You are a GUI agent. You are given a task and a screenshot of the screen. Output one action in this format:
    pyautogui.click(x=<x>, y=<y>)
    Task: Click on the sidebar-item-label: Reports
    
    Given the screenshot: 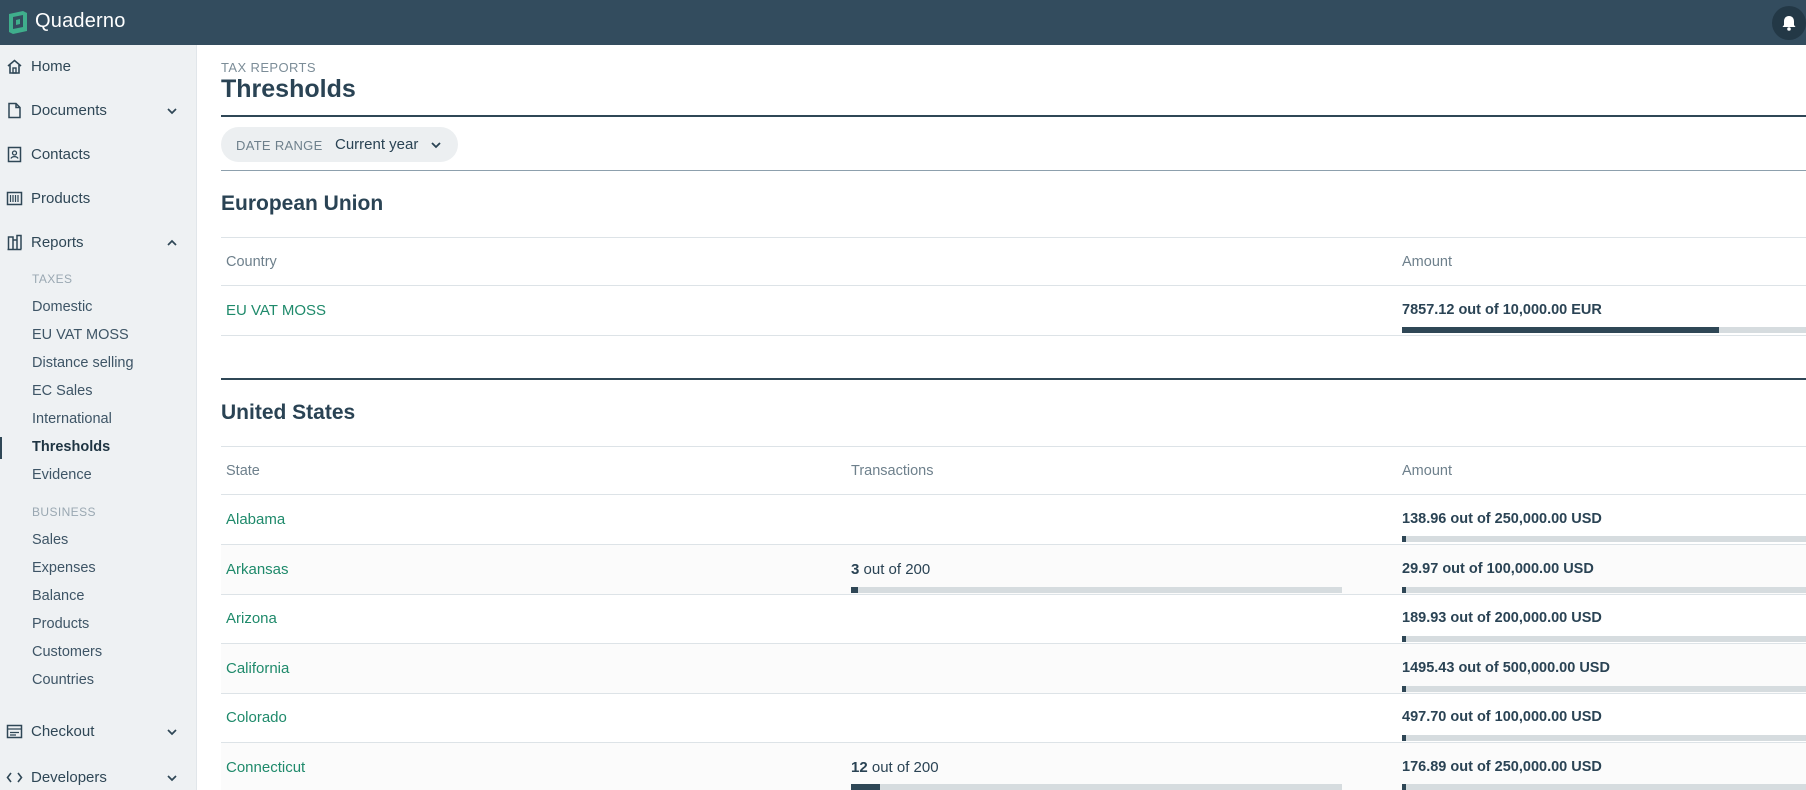 What is the action you would take?
    pyautogui.click(x=57, y=242)
    